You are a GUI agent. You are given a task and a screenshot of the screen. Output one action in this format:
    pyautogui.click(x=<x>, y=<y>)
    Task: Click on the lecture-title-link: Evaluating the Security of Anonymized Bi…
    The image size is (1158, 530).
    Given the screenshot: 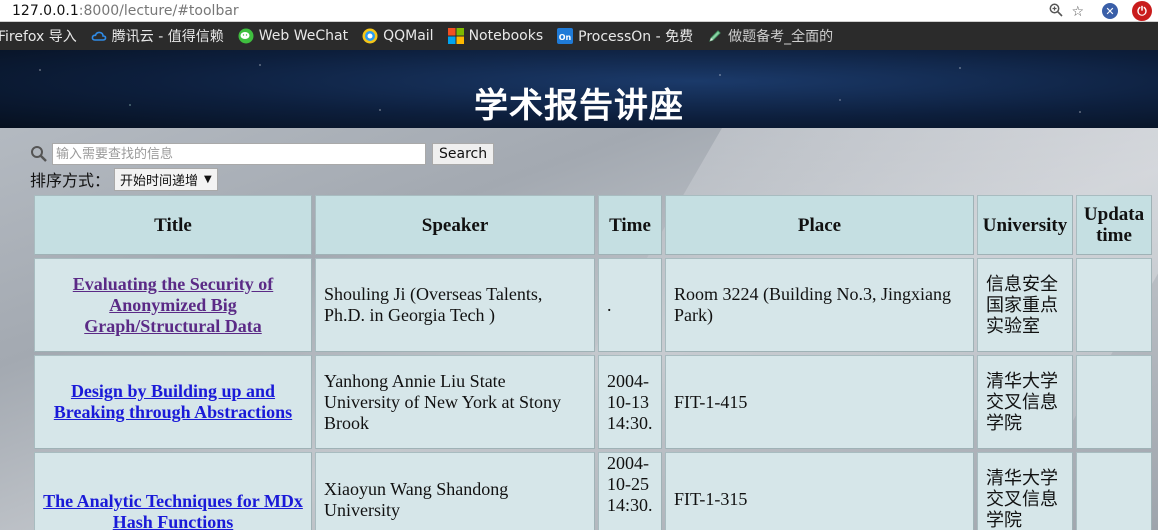 What is the action you would take?
    pyautogui.click(x=173, y=305)
    